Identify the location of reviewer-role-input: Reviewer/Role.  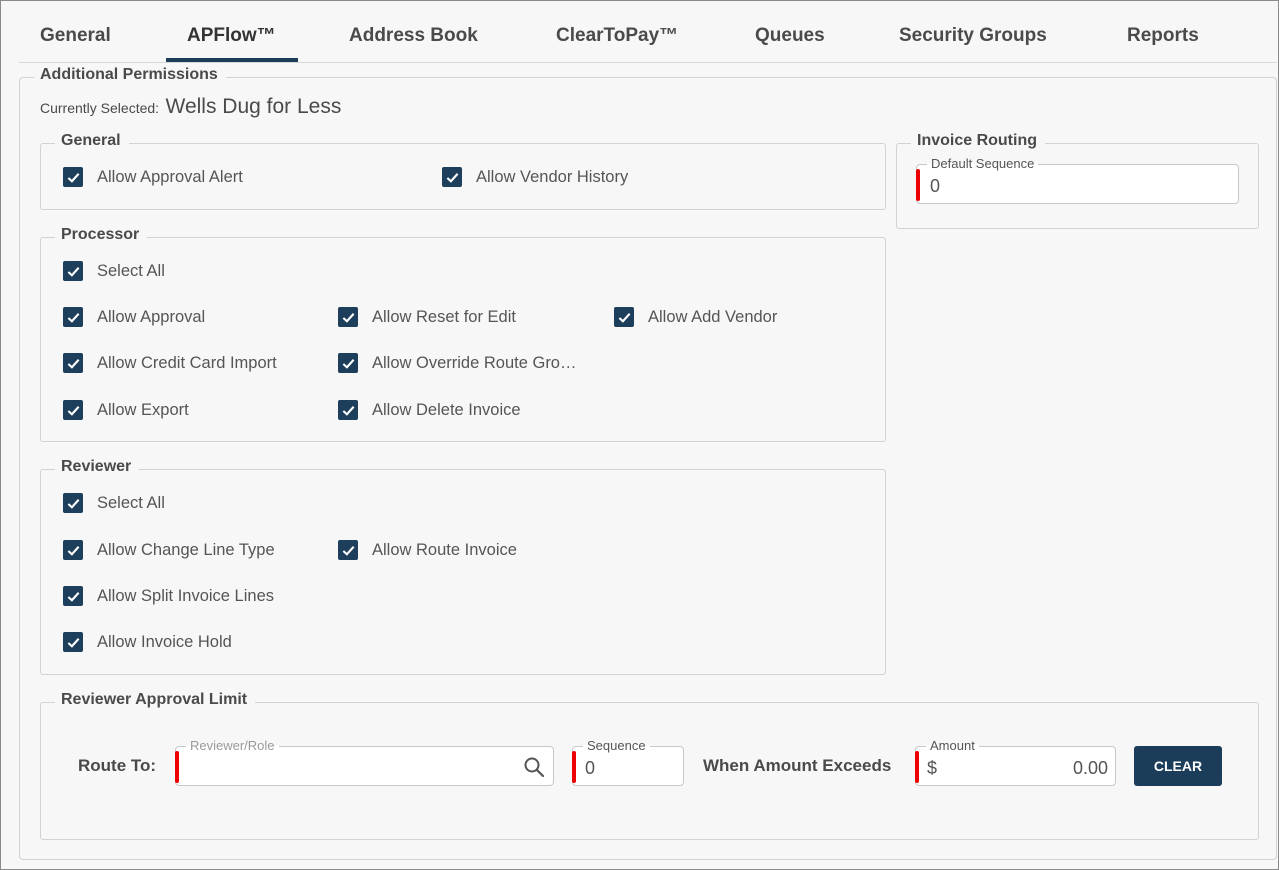
(364, 762).